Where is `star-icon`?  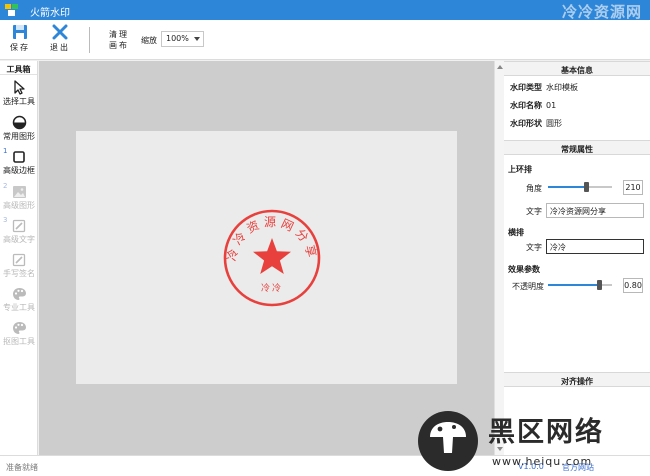 star-icon is located at coordinates (272, 256).